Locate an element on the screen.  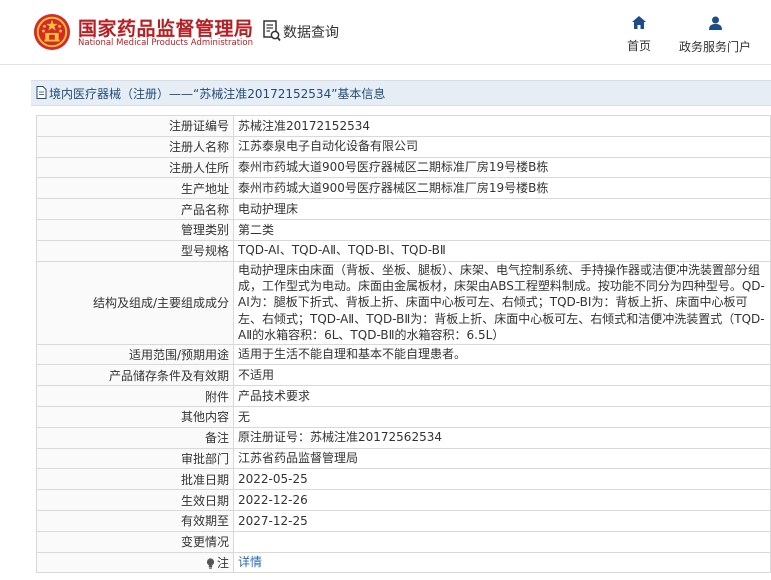
field-value: 第二类 is located at coordinates (502, 229).